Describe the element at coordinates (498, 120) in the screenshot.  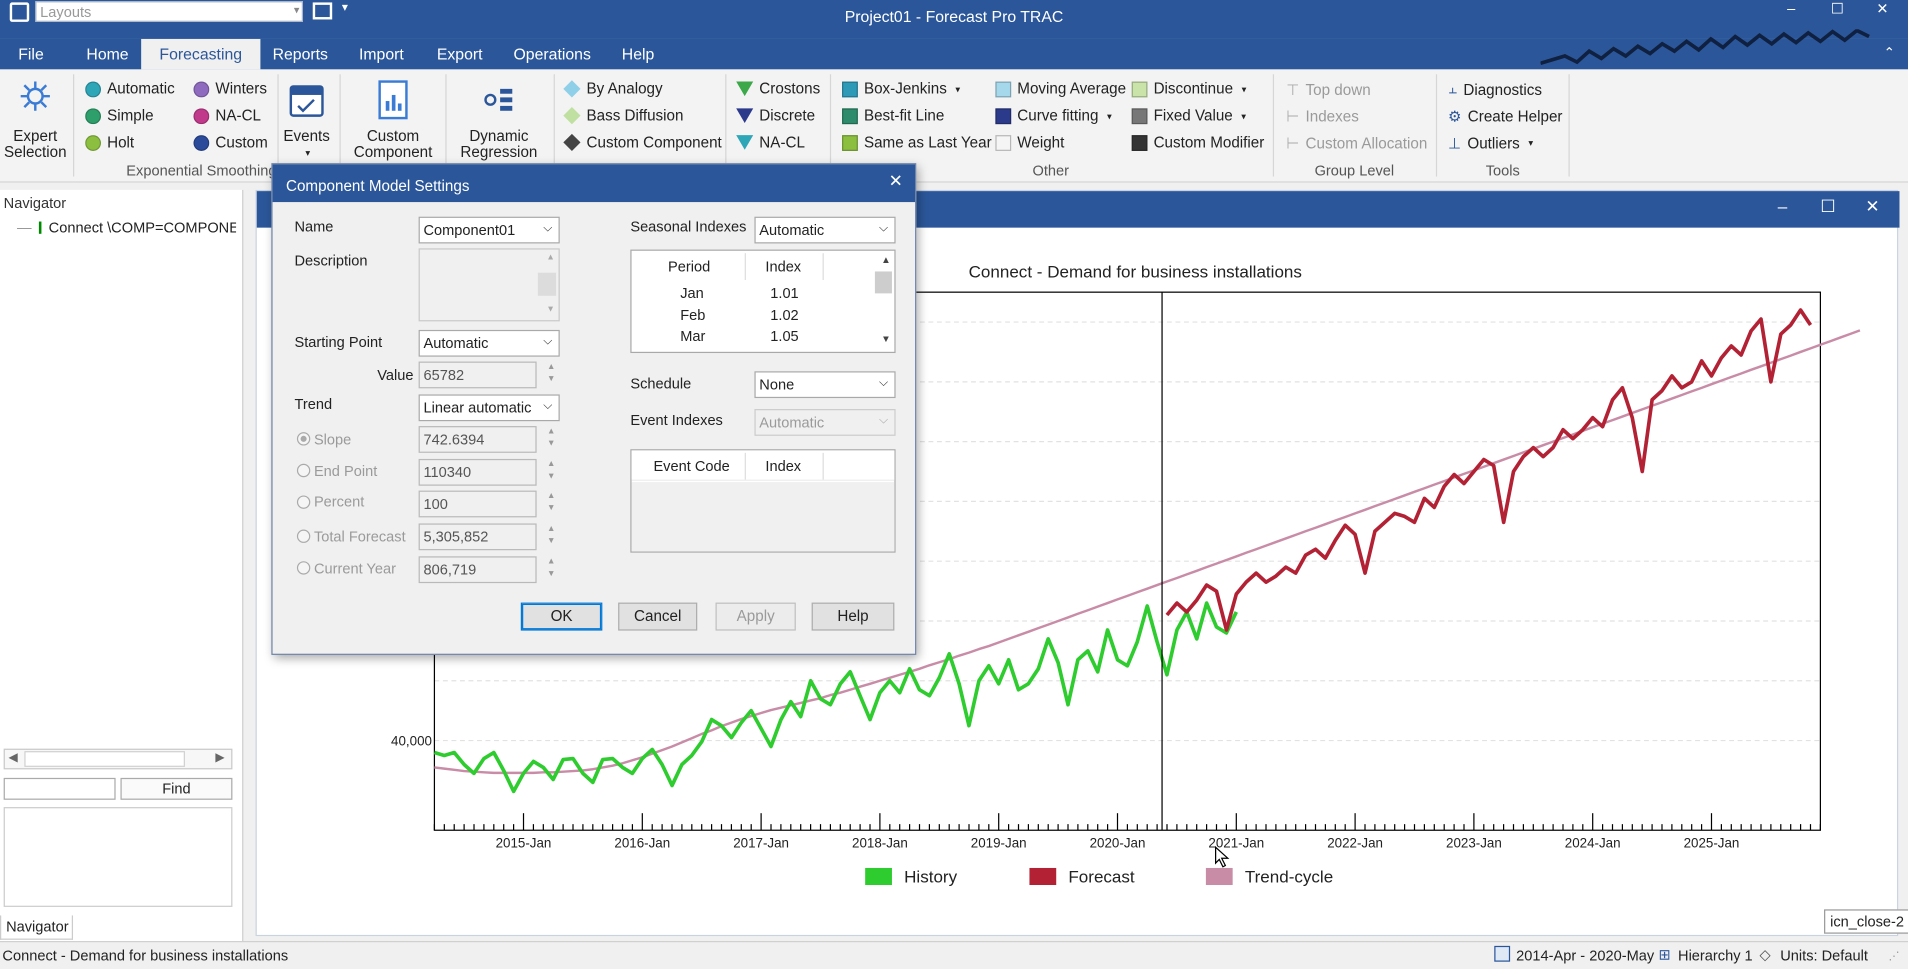
I see `dynamic-regression-button: Dynamic Regression` at that location.